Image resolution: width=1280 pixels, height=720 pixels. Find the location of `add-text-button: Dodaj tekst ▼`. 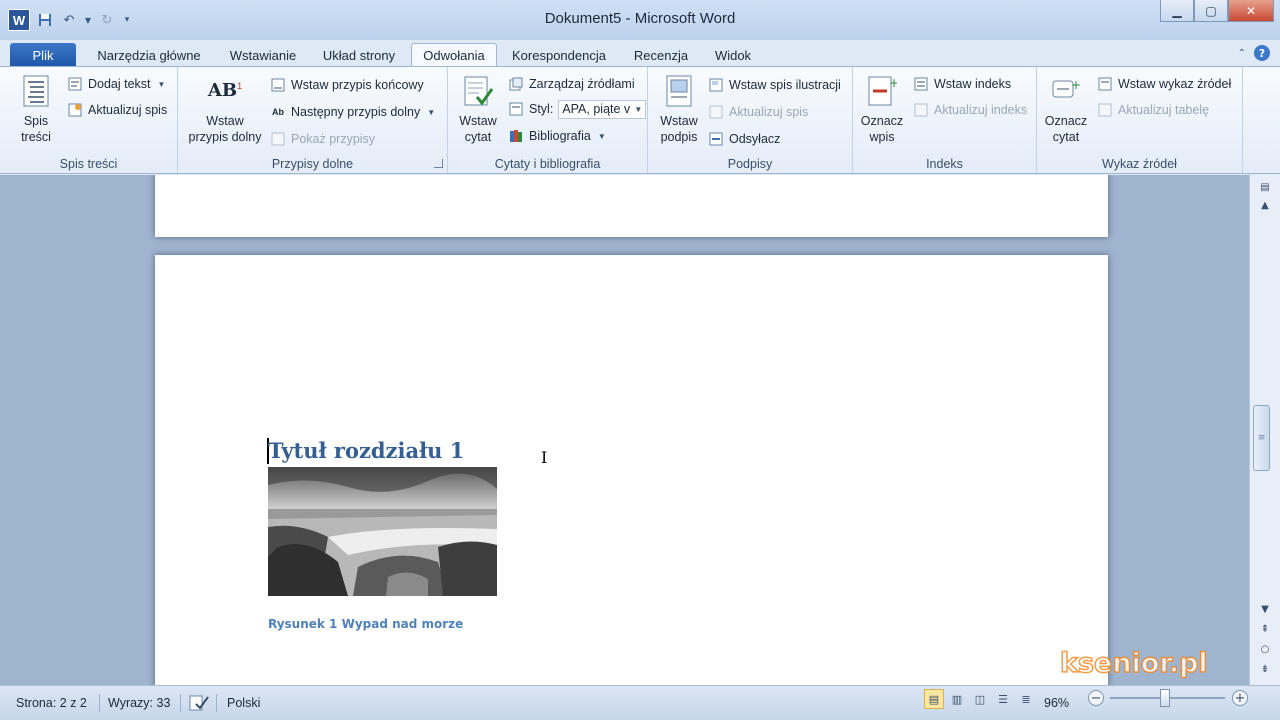

add-text-button: Dodaj tekst ▼ is located at coordinates (116, 84).